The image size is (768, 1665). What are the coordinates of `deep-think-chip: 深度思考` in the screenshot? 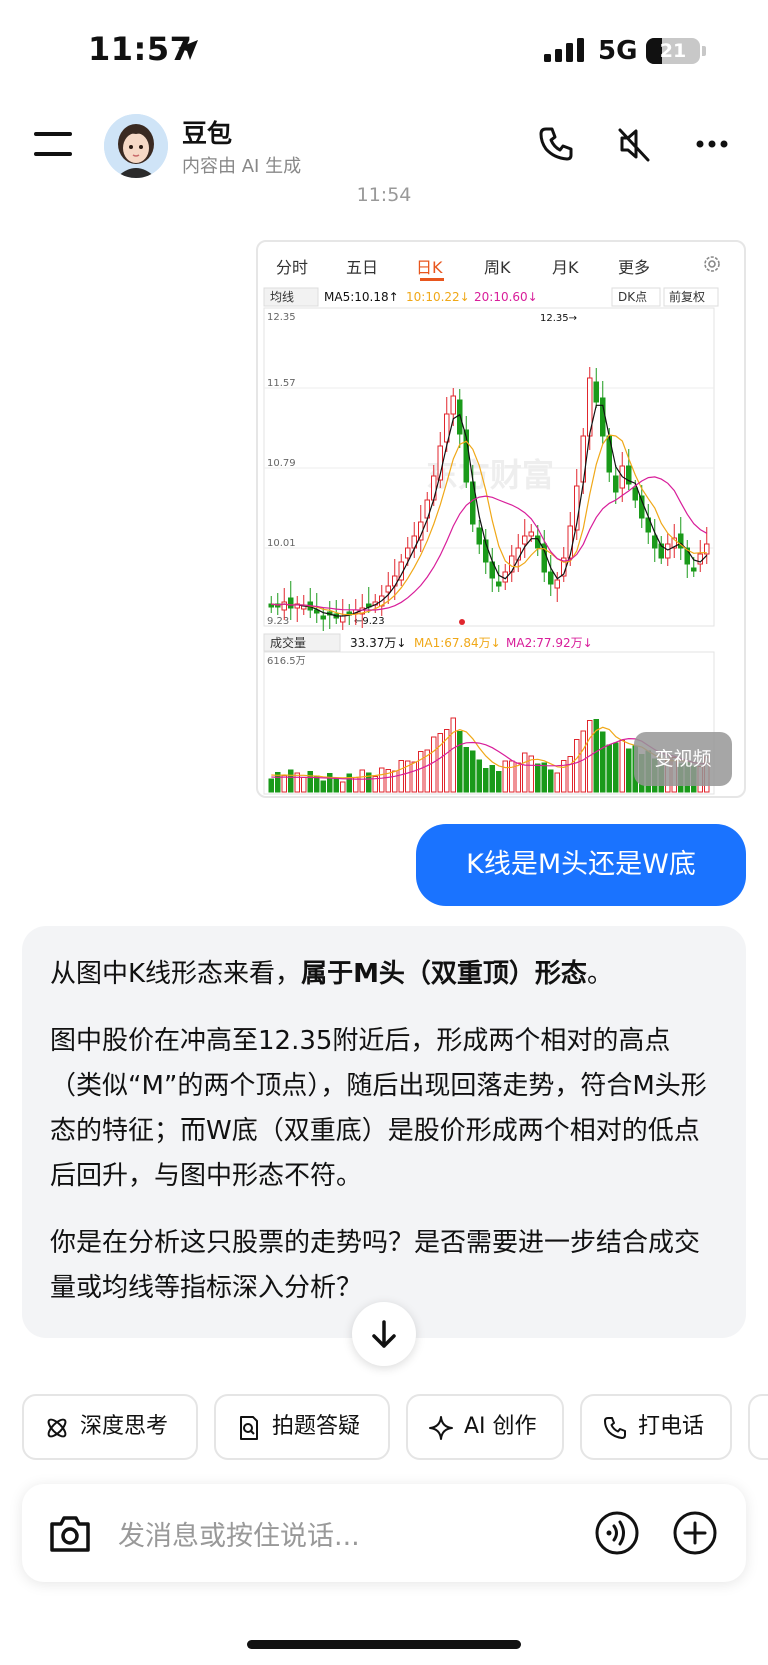 It's located at (110, 1427).